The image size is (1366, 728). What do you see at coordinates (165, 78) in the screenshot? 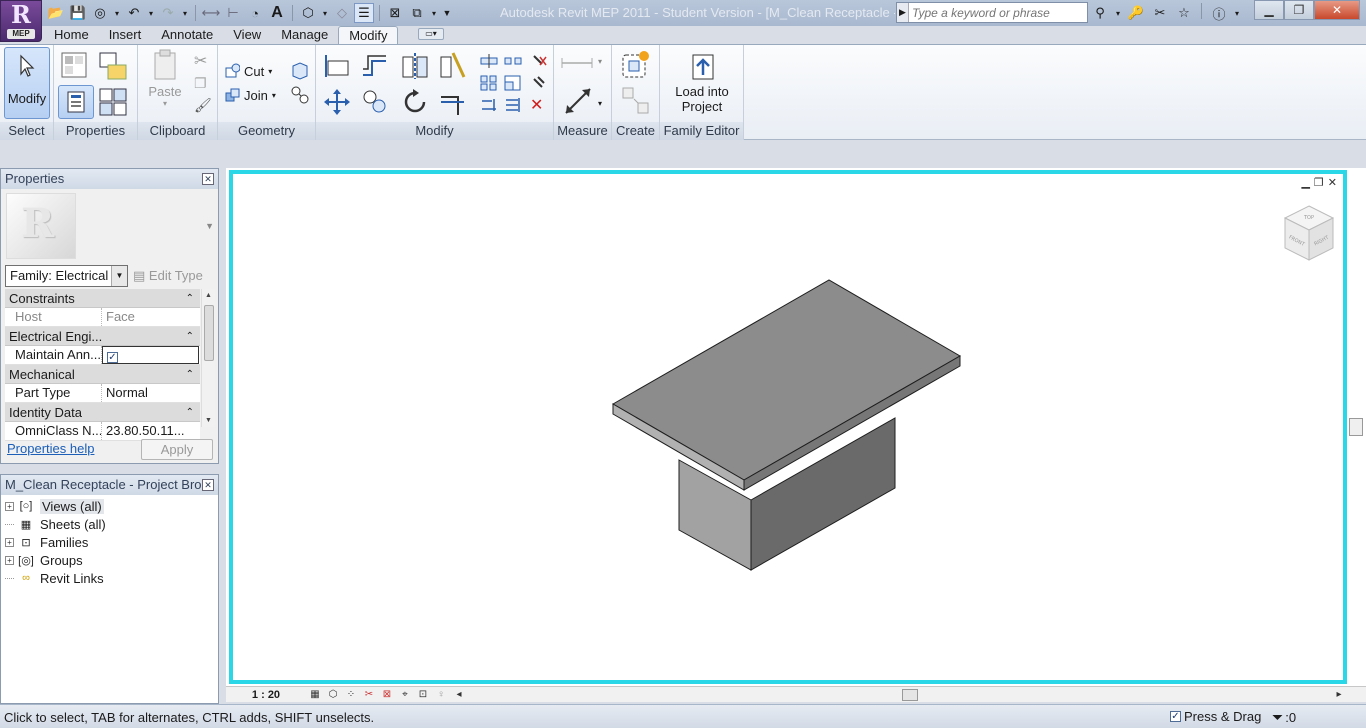
I see `paste-button: Paste ▾` at bounding box center [165, 78].